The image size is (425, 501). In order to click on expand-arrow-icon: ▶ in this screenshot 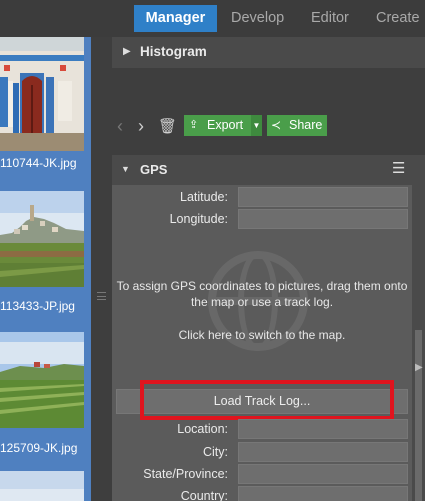, I will do `click(127, 51)`.